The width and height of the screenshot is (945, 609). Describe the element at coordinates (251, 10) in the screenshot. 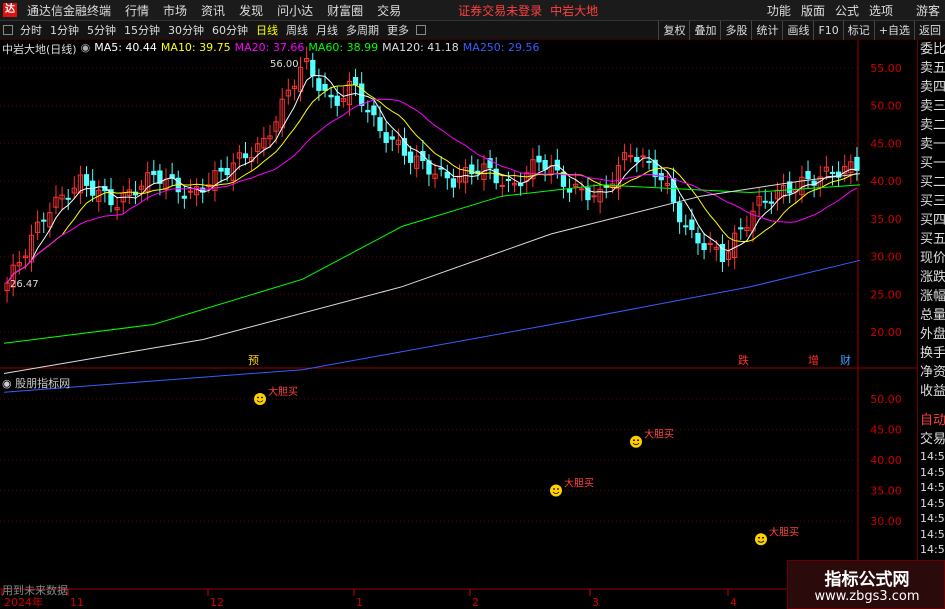

I see `menu-discover: 发现` at that location.